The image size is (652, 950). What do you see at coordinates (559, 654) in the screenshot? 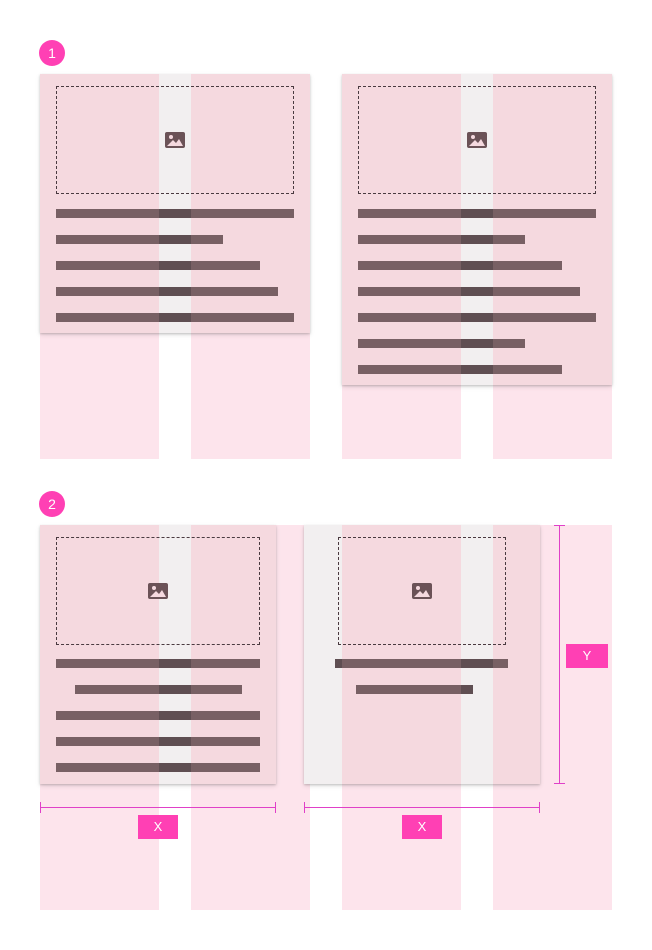
I see `height-measure-line` at bounding box center [559, 654].